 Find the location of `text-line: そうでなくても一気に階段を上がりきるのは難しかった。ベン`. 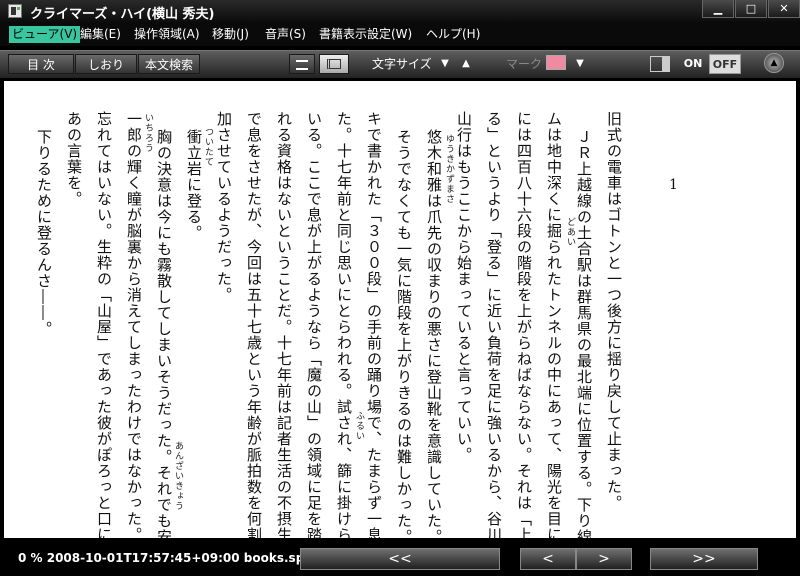

text-line: そうでなくても一気に階段を上がりきるのは難しかった。ベン is located at coordinates (404, 333).